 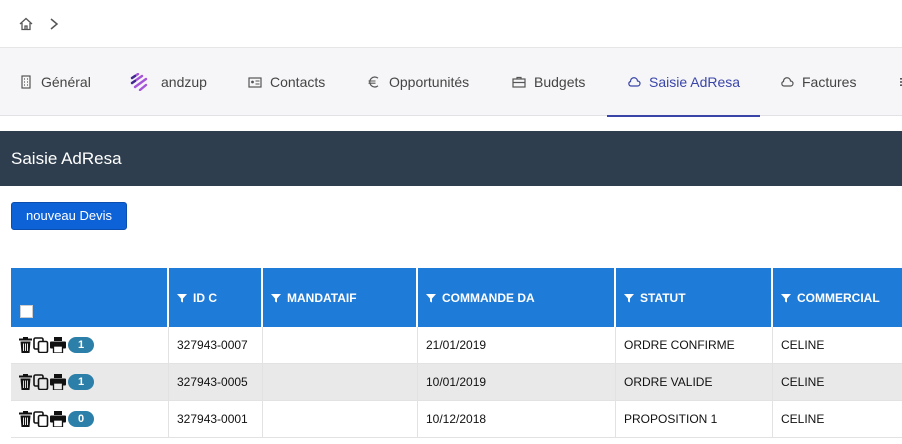 I want to click on building-icon, so click(x=26, y=82).